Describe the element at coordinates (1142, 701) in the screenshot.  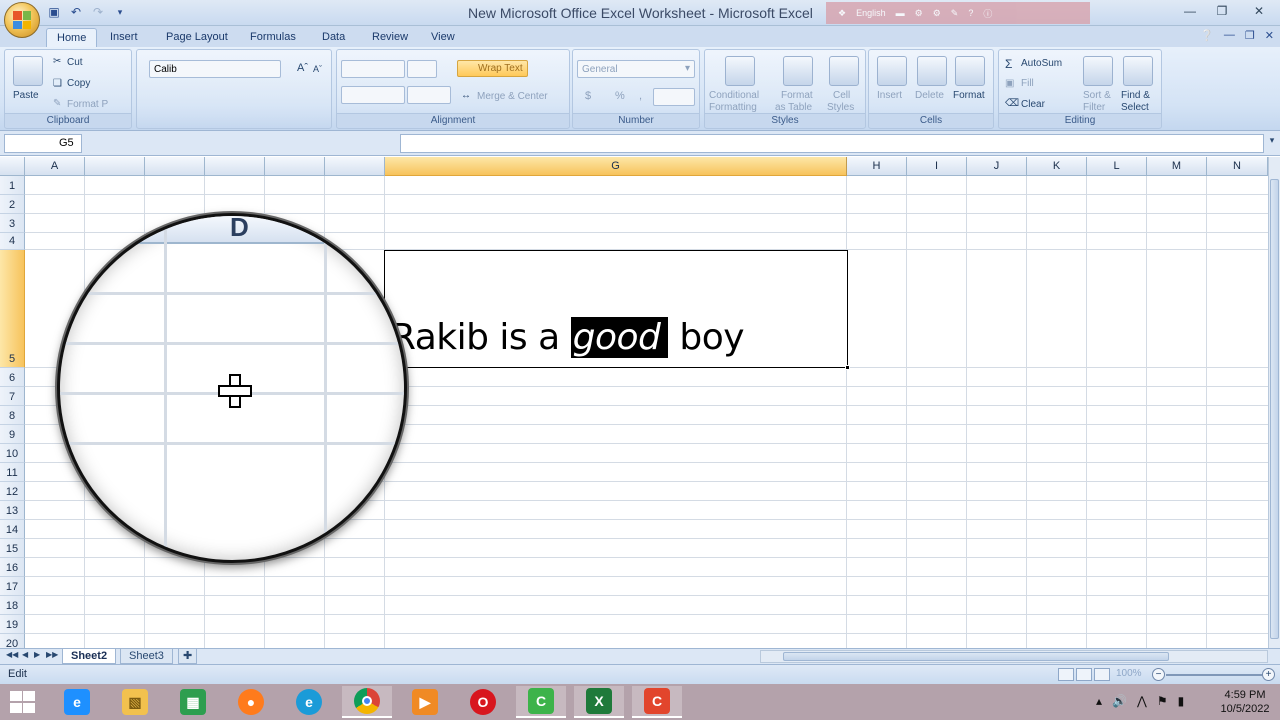
I see `network-icon: ⋀` at that location.